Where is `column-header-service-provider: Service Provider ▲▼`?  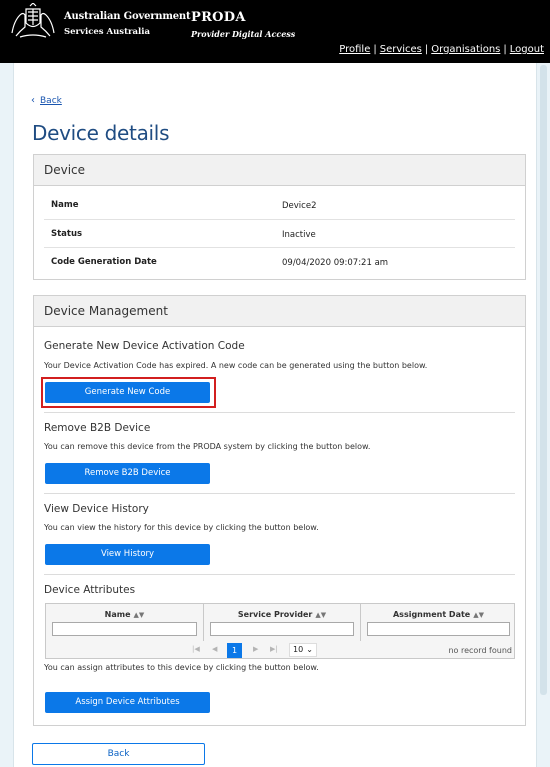
column-header-service-provider: Service Provider ▲▼ is located at coordinates (282, 614).